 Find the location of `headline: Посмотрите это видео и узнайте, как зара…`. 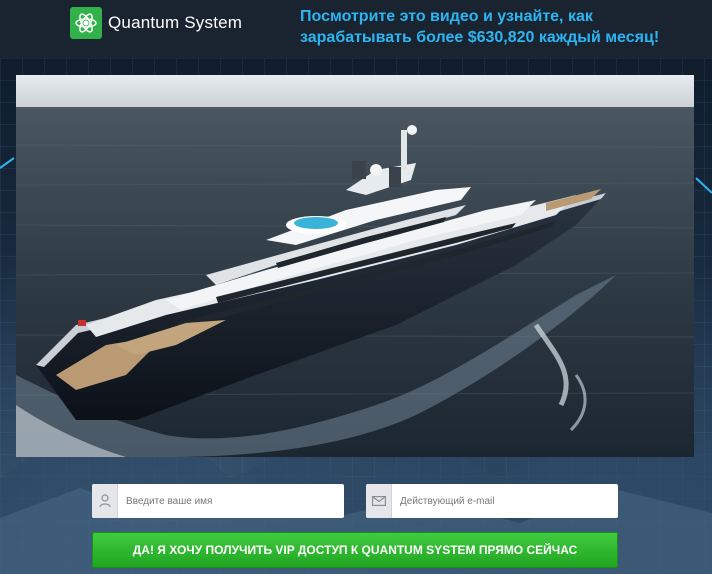

headline: Посмотрите это видео и узнайте, как зара… is located at coordinates (480, 27).